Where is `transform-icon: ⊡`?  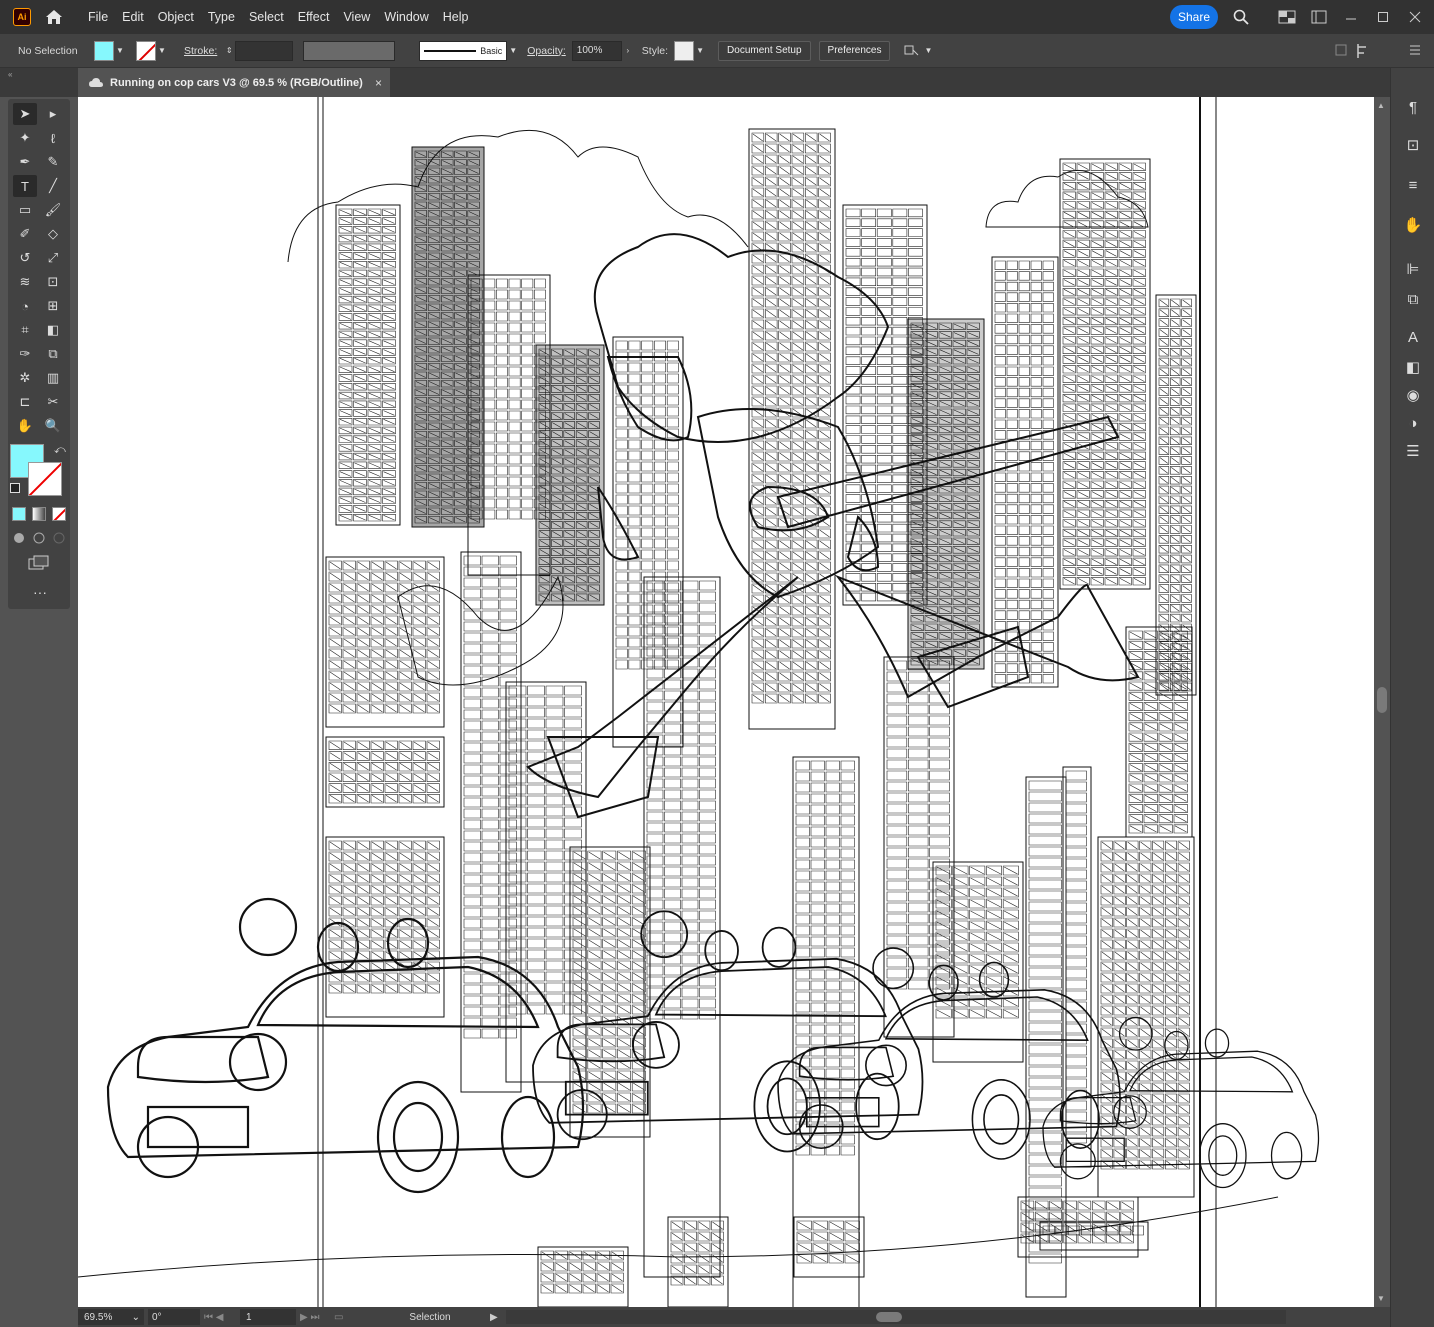 transform-icon: ⊡ is located at coordinates (1413, 145).